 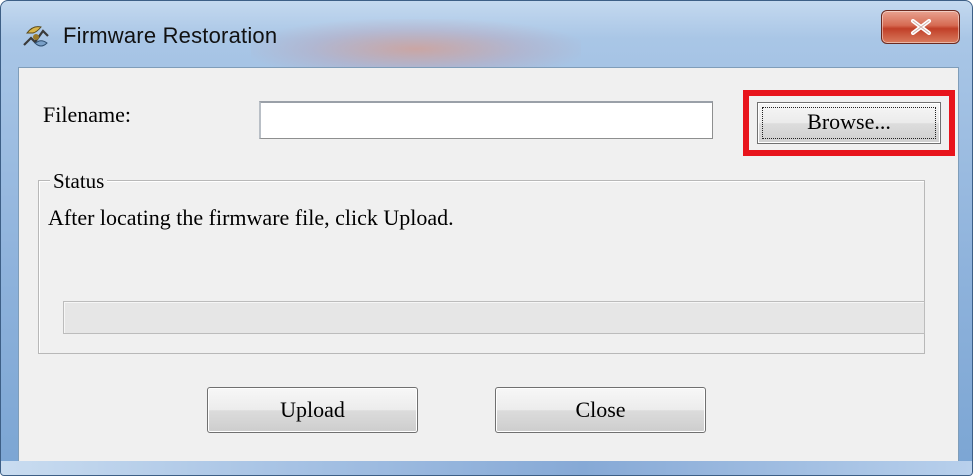 What do you see at coordinates (36, 37) in the screenshot?
I see `firmware-restoration-icon` at bounding box center [36, 37].